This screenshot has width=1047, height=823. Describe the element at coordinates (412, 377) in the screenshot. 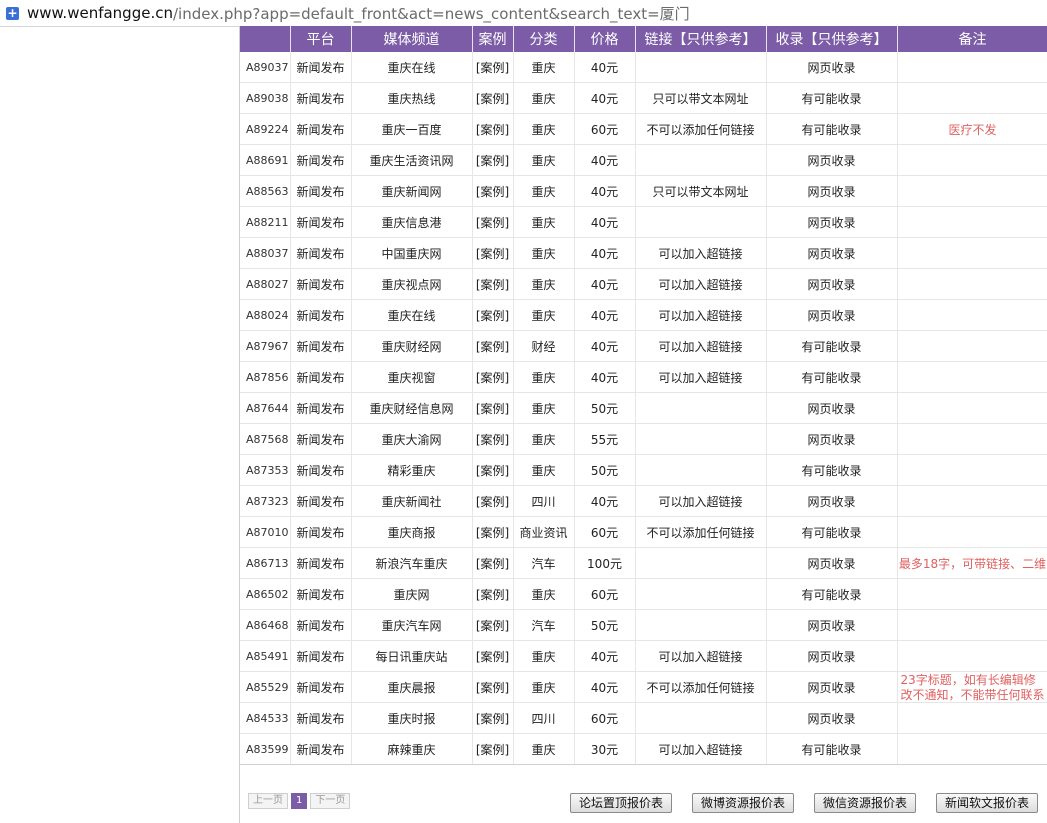

I see `cell-channel: 重庆视窗` at that location.